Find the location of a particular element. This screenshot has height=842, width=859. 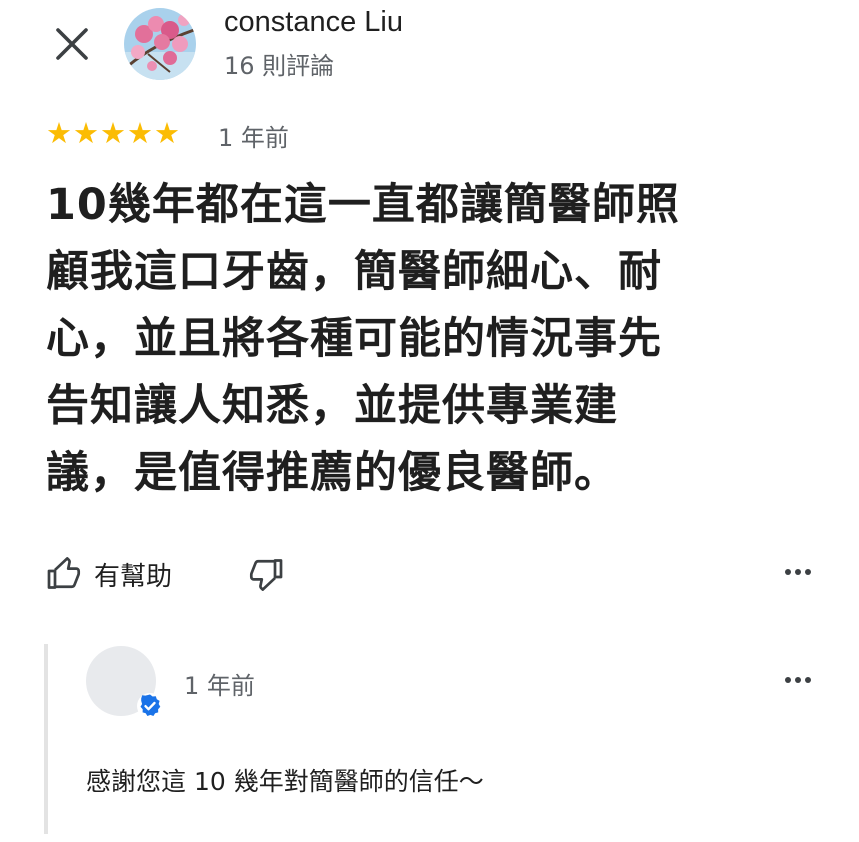

reviewer-name: constance Liu is located at coordinates (313, 22).